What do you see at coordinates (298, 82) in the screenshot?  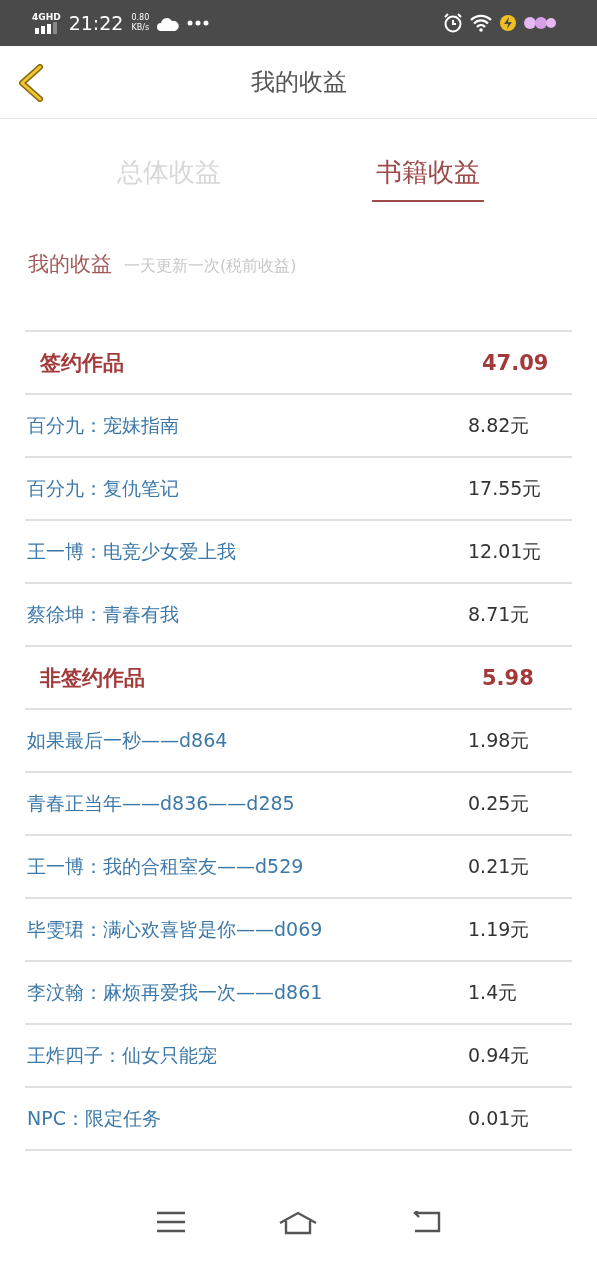 I see `page-title: 我的收益` at bounding box center [298, 82].